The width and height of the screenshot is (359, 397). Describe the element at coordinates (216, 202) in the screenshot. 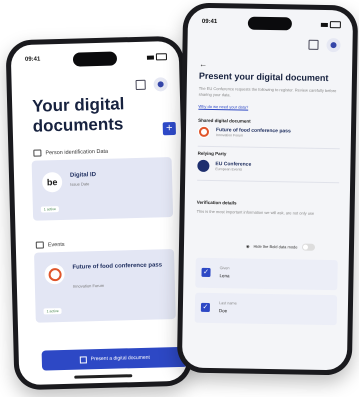

I see `verification-label: Verification details` at that location.